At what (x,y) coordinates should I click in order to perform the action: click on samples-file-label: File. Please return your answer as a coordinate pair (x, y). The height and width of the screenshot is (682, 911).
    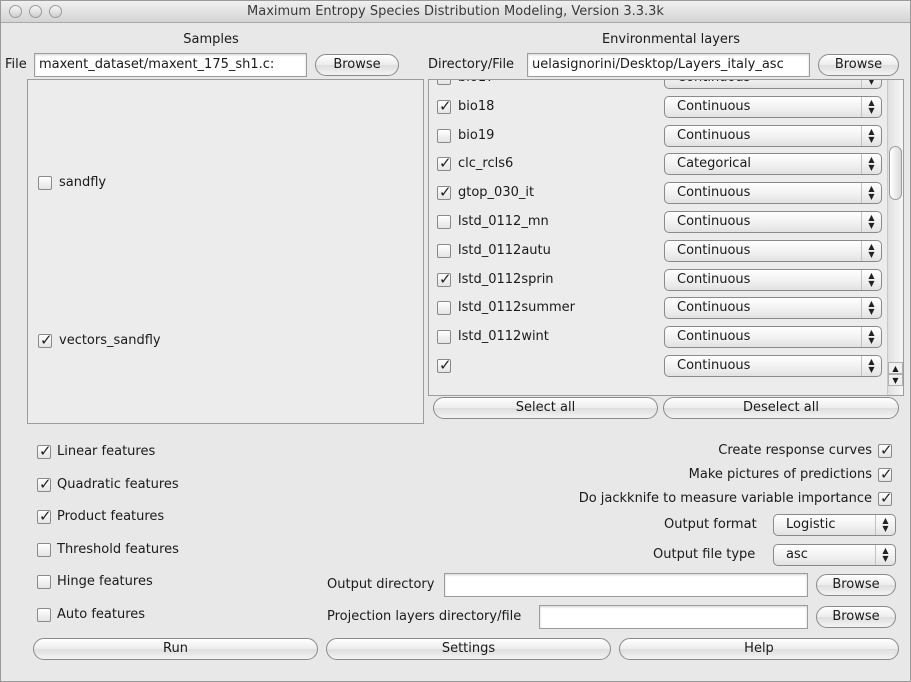
    Looking at the image, I should click on (16, 64).